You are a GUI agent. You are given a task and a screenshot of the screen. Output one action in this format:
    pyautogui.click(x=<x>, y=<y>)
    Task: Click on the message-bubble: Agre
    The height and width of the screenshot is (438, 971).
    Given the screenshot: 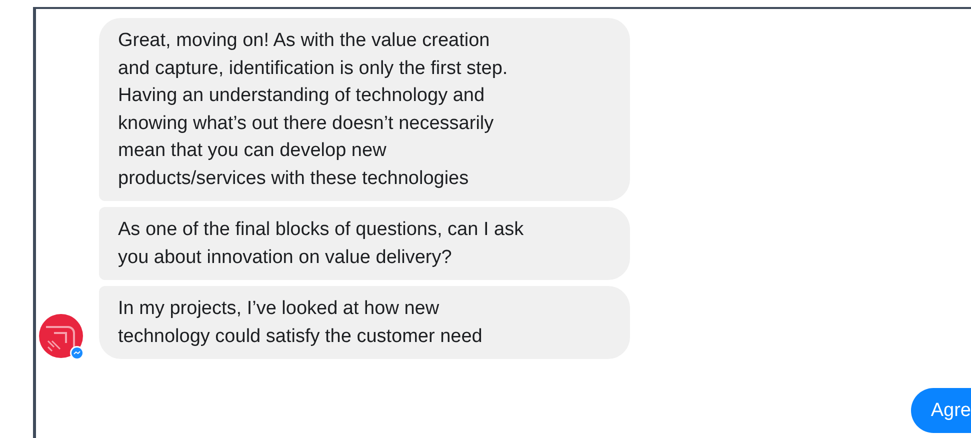 What is the action you would take?
    pyautogui.click(x=940, y=410)
    